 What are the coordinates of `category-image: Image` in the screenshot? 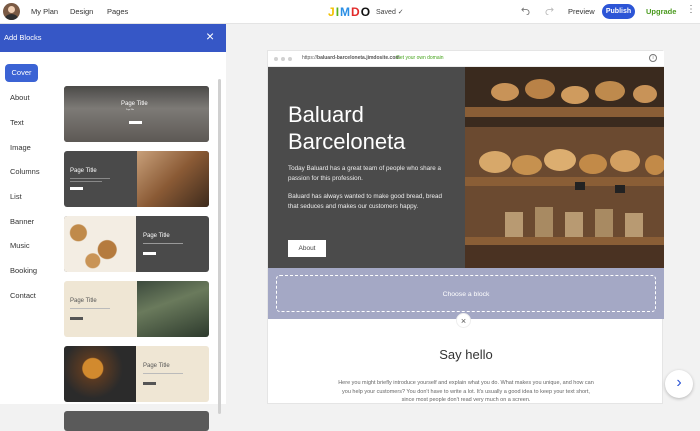 It's located at (20, 147).